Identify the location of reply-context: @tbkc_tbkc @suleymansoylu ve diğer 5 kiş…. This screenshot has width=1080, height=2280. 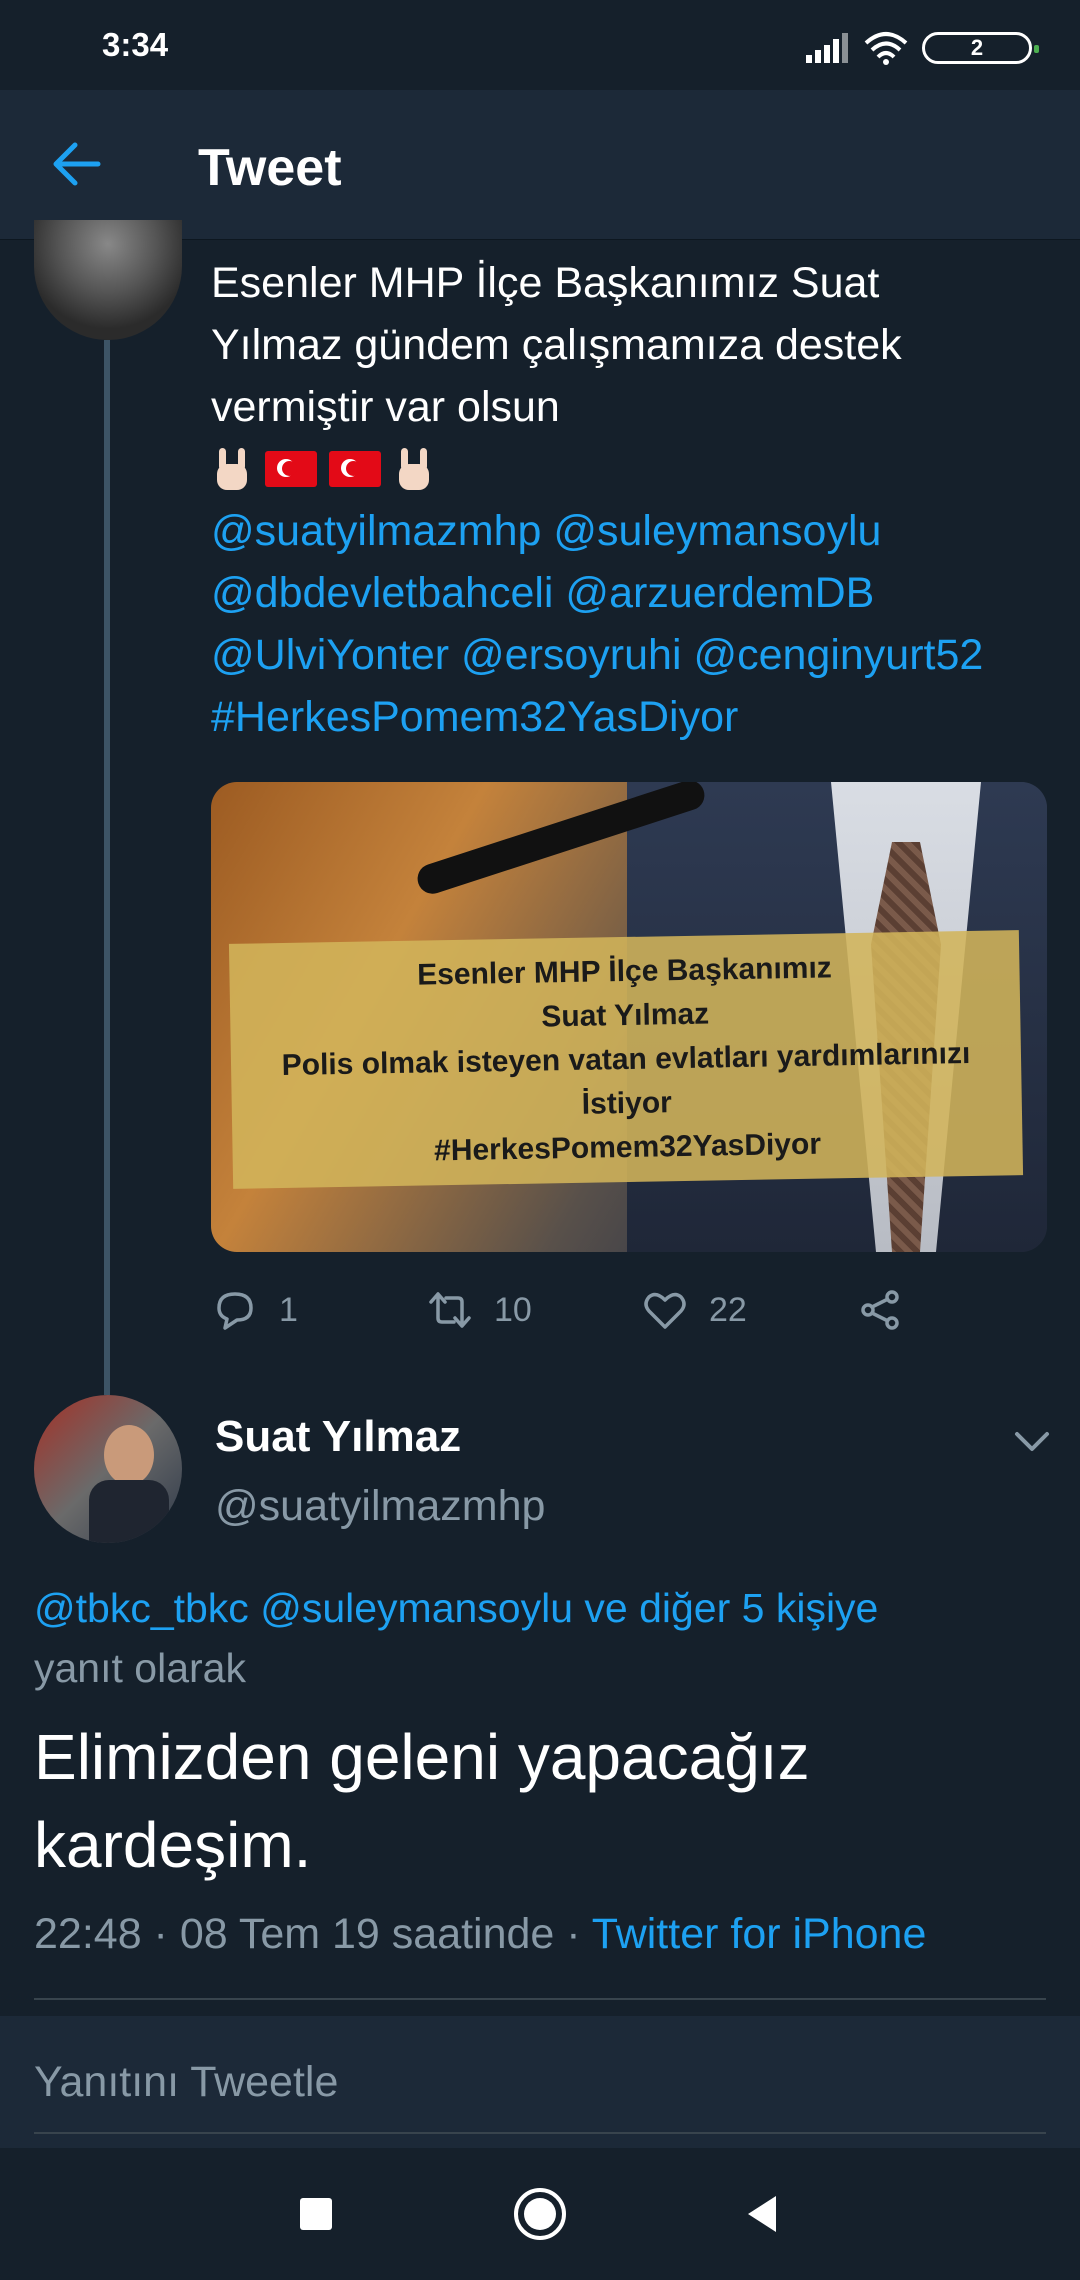
(544, 1638).